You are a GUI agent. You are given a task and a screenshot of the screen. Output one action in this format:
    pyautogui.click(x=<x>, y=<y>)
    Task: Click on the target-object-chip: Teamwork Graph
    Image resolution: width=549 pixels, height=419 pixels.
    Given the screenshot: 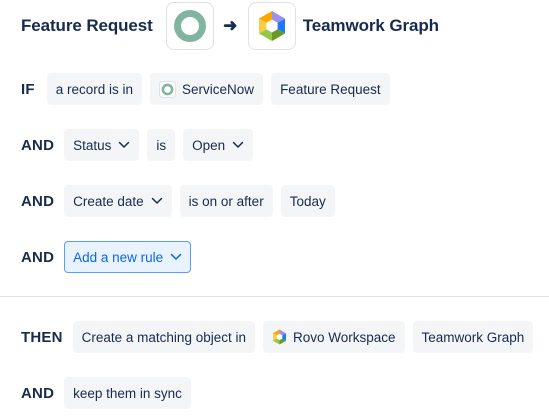 What is the action you would take?
    pyautogui.click(x=473, y=337)
    